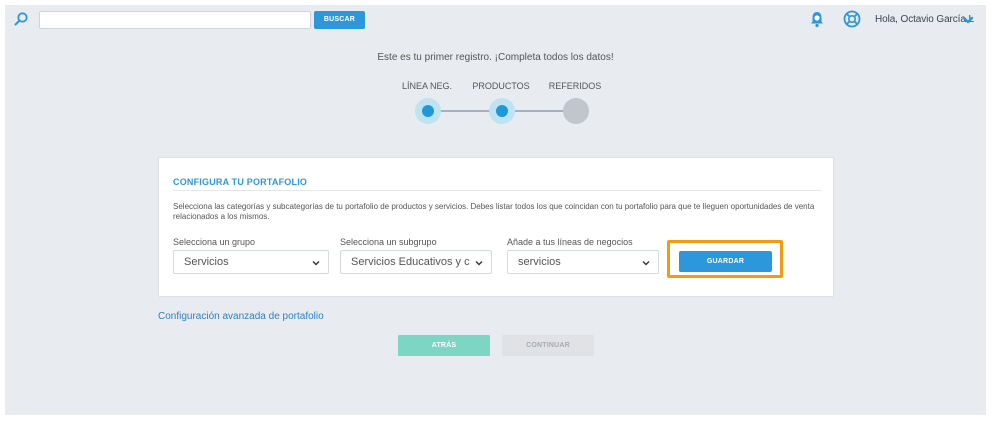 This screenshot has width=991, height=422. Describe the element at coordinates (175, 20) in the screenshot. I see `search-input` at that location.